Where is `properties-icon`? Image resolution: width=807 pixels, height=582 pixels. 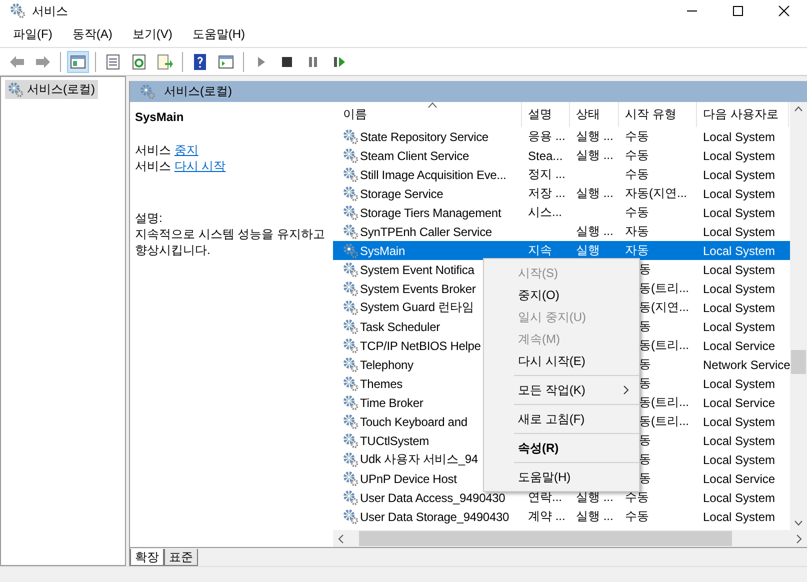
properties-icon is located at coordinates (113, 62).